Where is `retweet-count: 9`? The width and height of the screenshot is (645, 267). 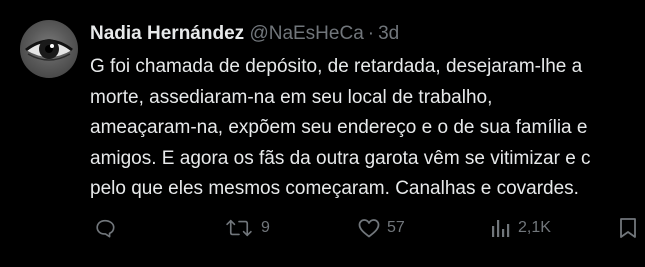 retweet-count: 9 is located at coordinates (265, 227).